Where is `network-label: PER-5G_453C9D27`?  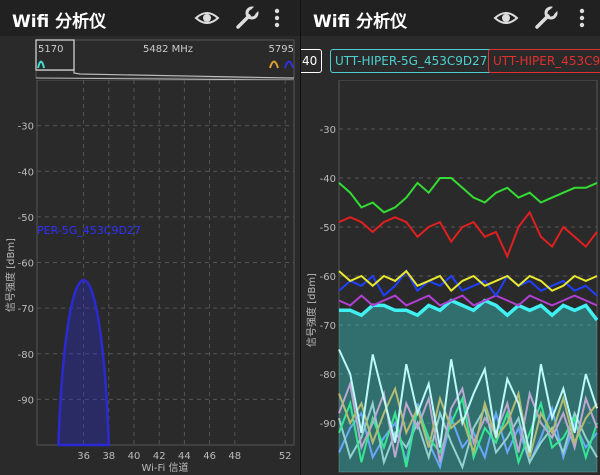
network-label: PER-5G_453C9D27 is located at coordinates (89, 230).